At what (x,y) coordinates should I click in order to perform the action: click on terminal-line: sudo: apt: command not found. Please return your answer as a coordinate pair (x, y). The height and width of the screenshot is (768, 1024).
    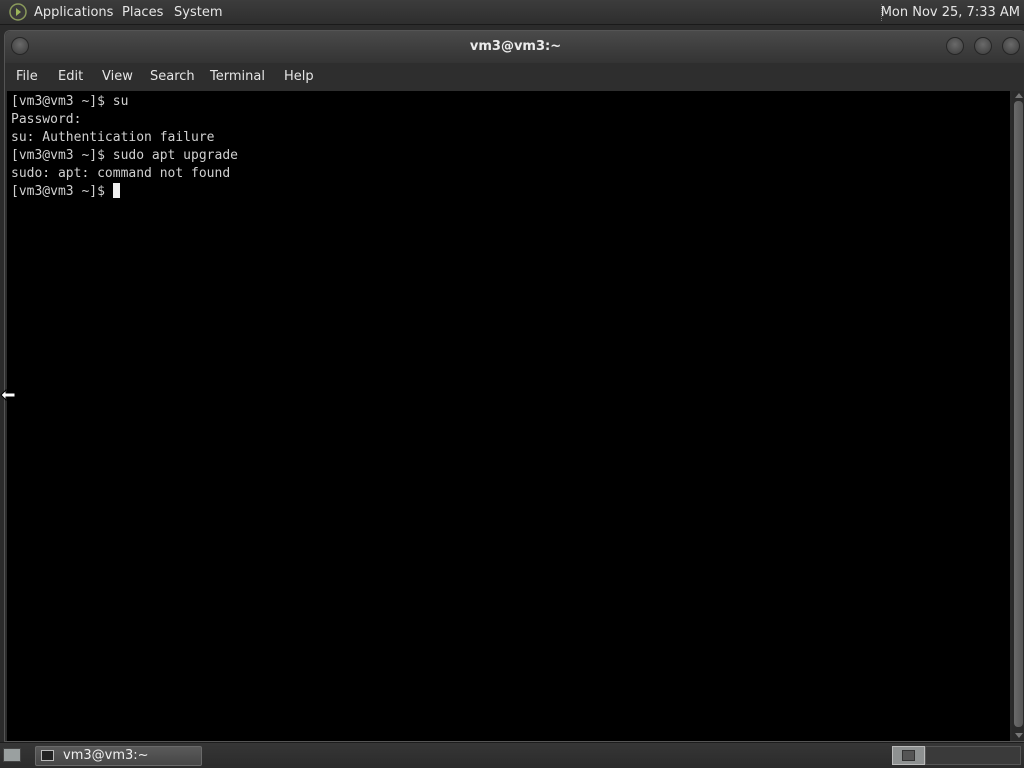
    Looking at the image, I should click on (121, 173).